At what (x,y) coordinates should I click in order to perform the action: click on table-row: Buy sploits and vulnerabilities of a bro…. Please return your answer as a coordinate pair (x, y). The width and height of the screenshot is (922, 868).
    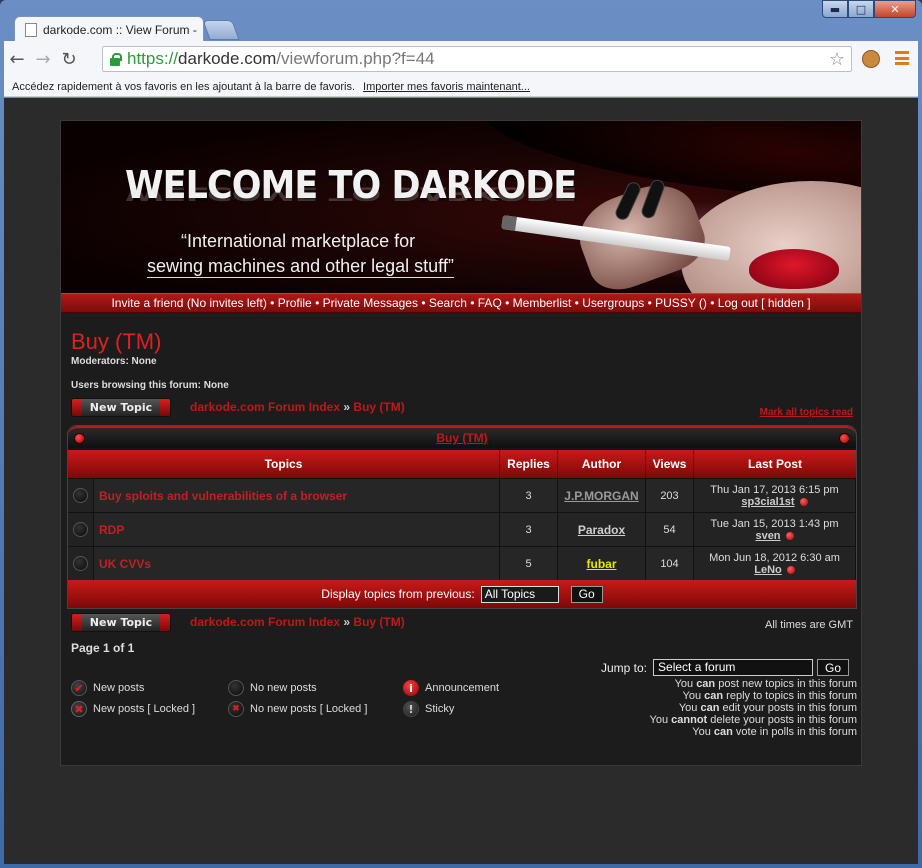
    Looking at the image, I should click on (462, 495).